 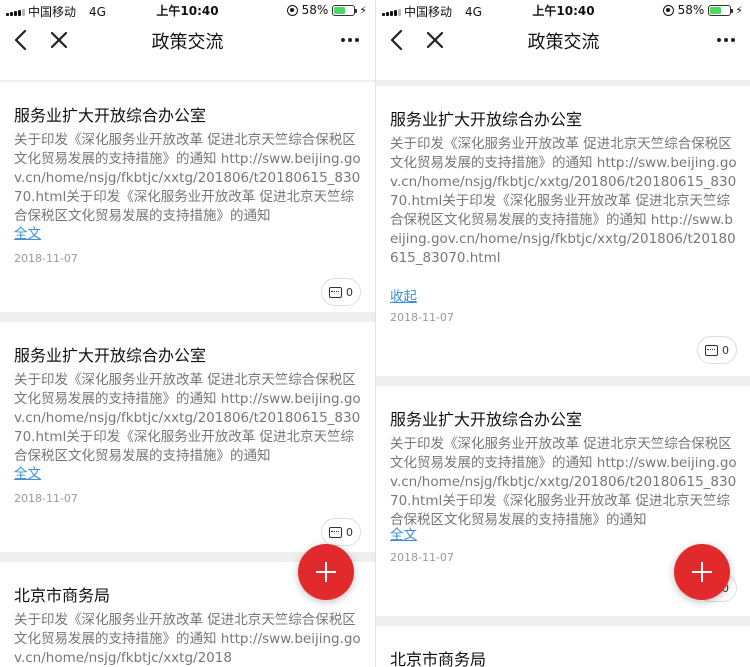 I want to click on post-card: 北京市商务局, so click(x=563, y=646).